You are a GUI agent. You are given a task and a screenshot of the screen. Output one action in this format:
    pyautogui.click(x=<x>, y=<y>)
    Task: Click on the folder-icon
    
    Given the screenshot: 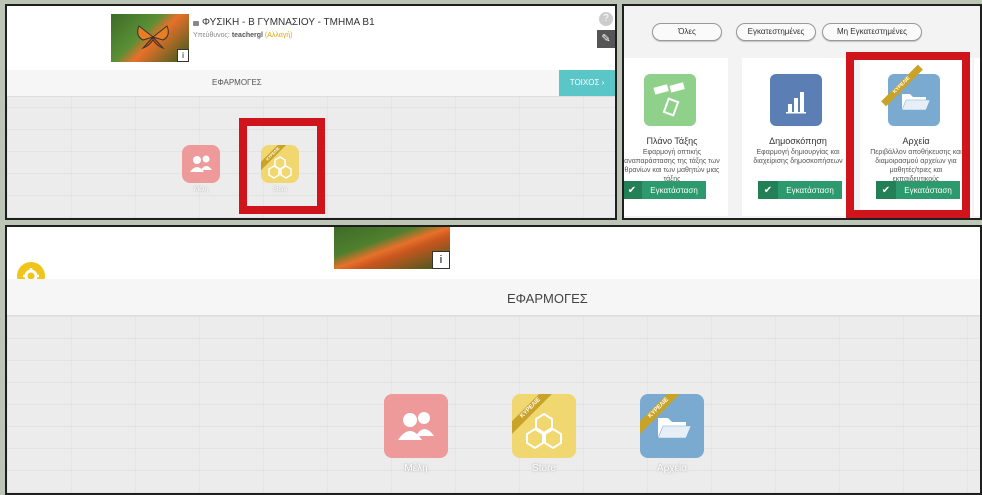 What is the action you would take?
    pyautogui.click(x=674, y=428)
    